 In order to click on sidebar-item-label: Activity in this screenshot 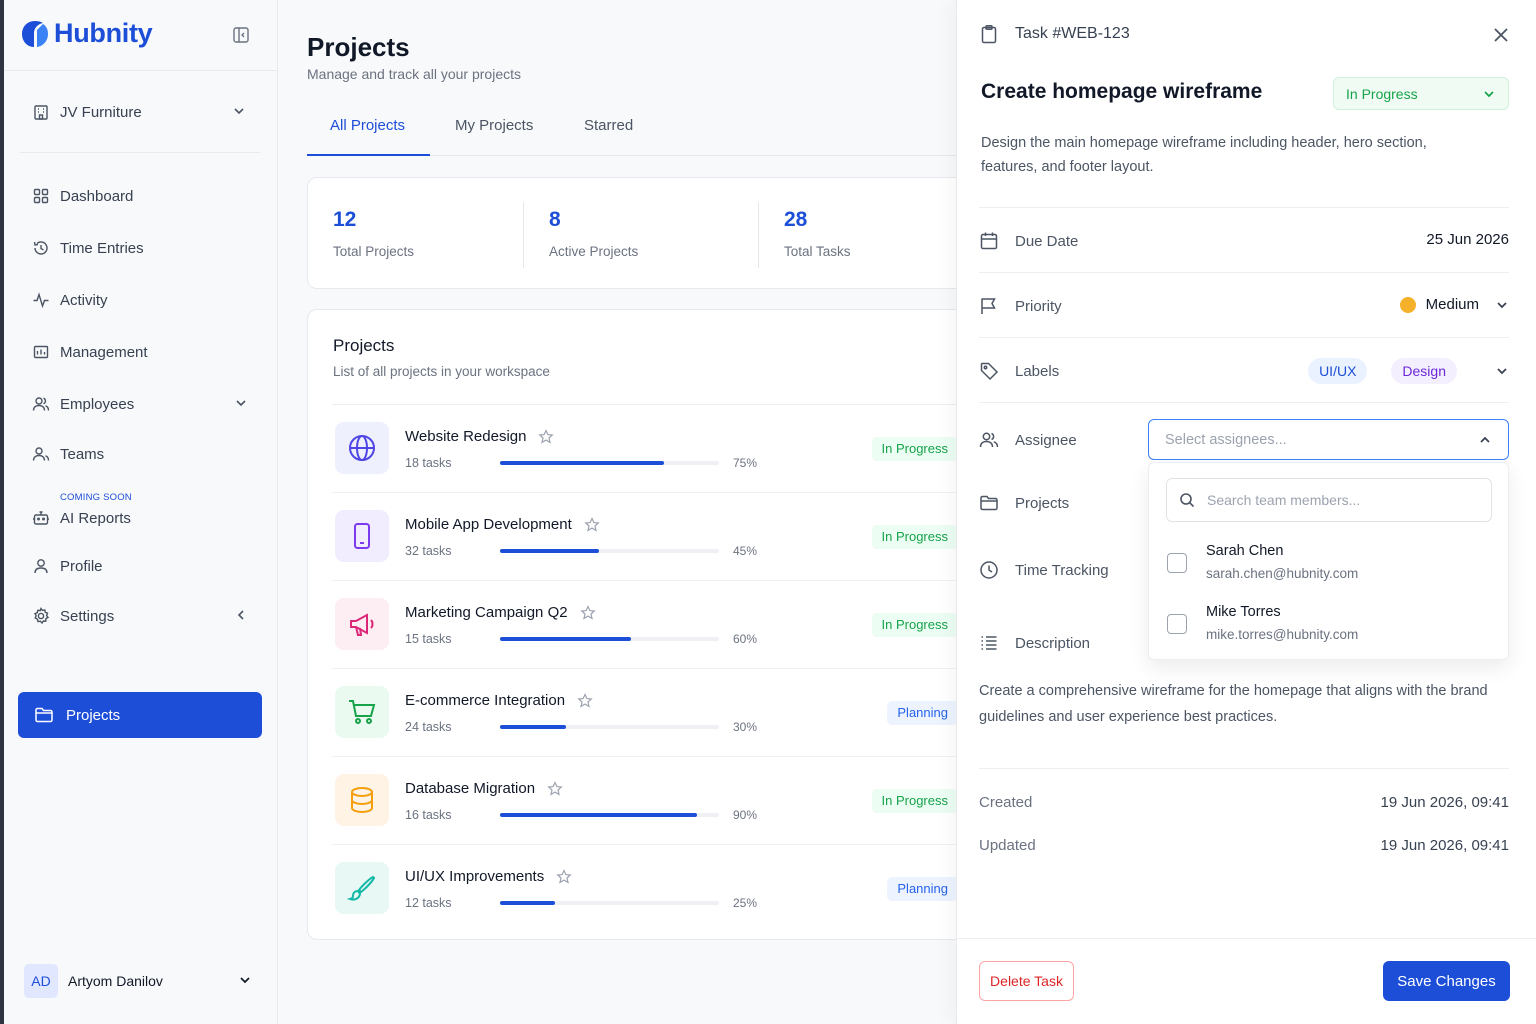, I will do `click(84, 300)`.